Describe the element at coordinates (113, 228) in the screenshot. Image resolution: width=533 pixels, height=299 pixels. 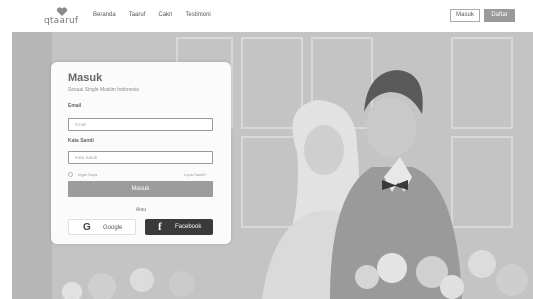
I see `google-button-label: Google` at that location.